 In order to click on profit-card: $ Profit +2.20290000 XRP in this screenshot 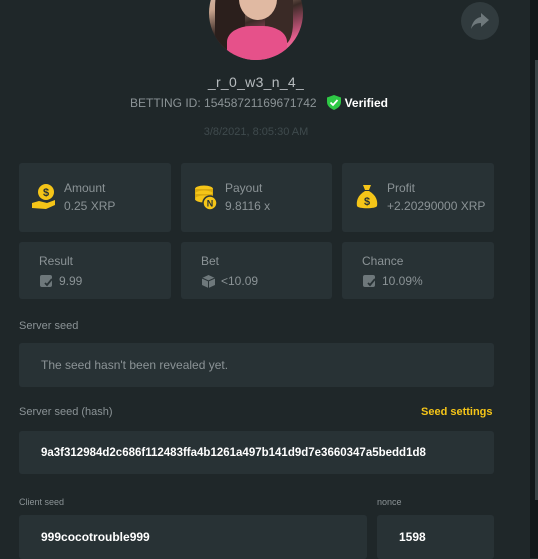, I will do `click(418, 197)`.